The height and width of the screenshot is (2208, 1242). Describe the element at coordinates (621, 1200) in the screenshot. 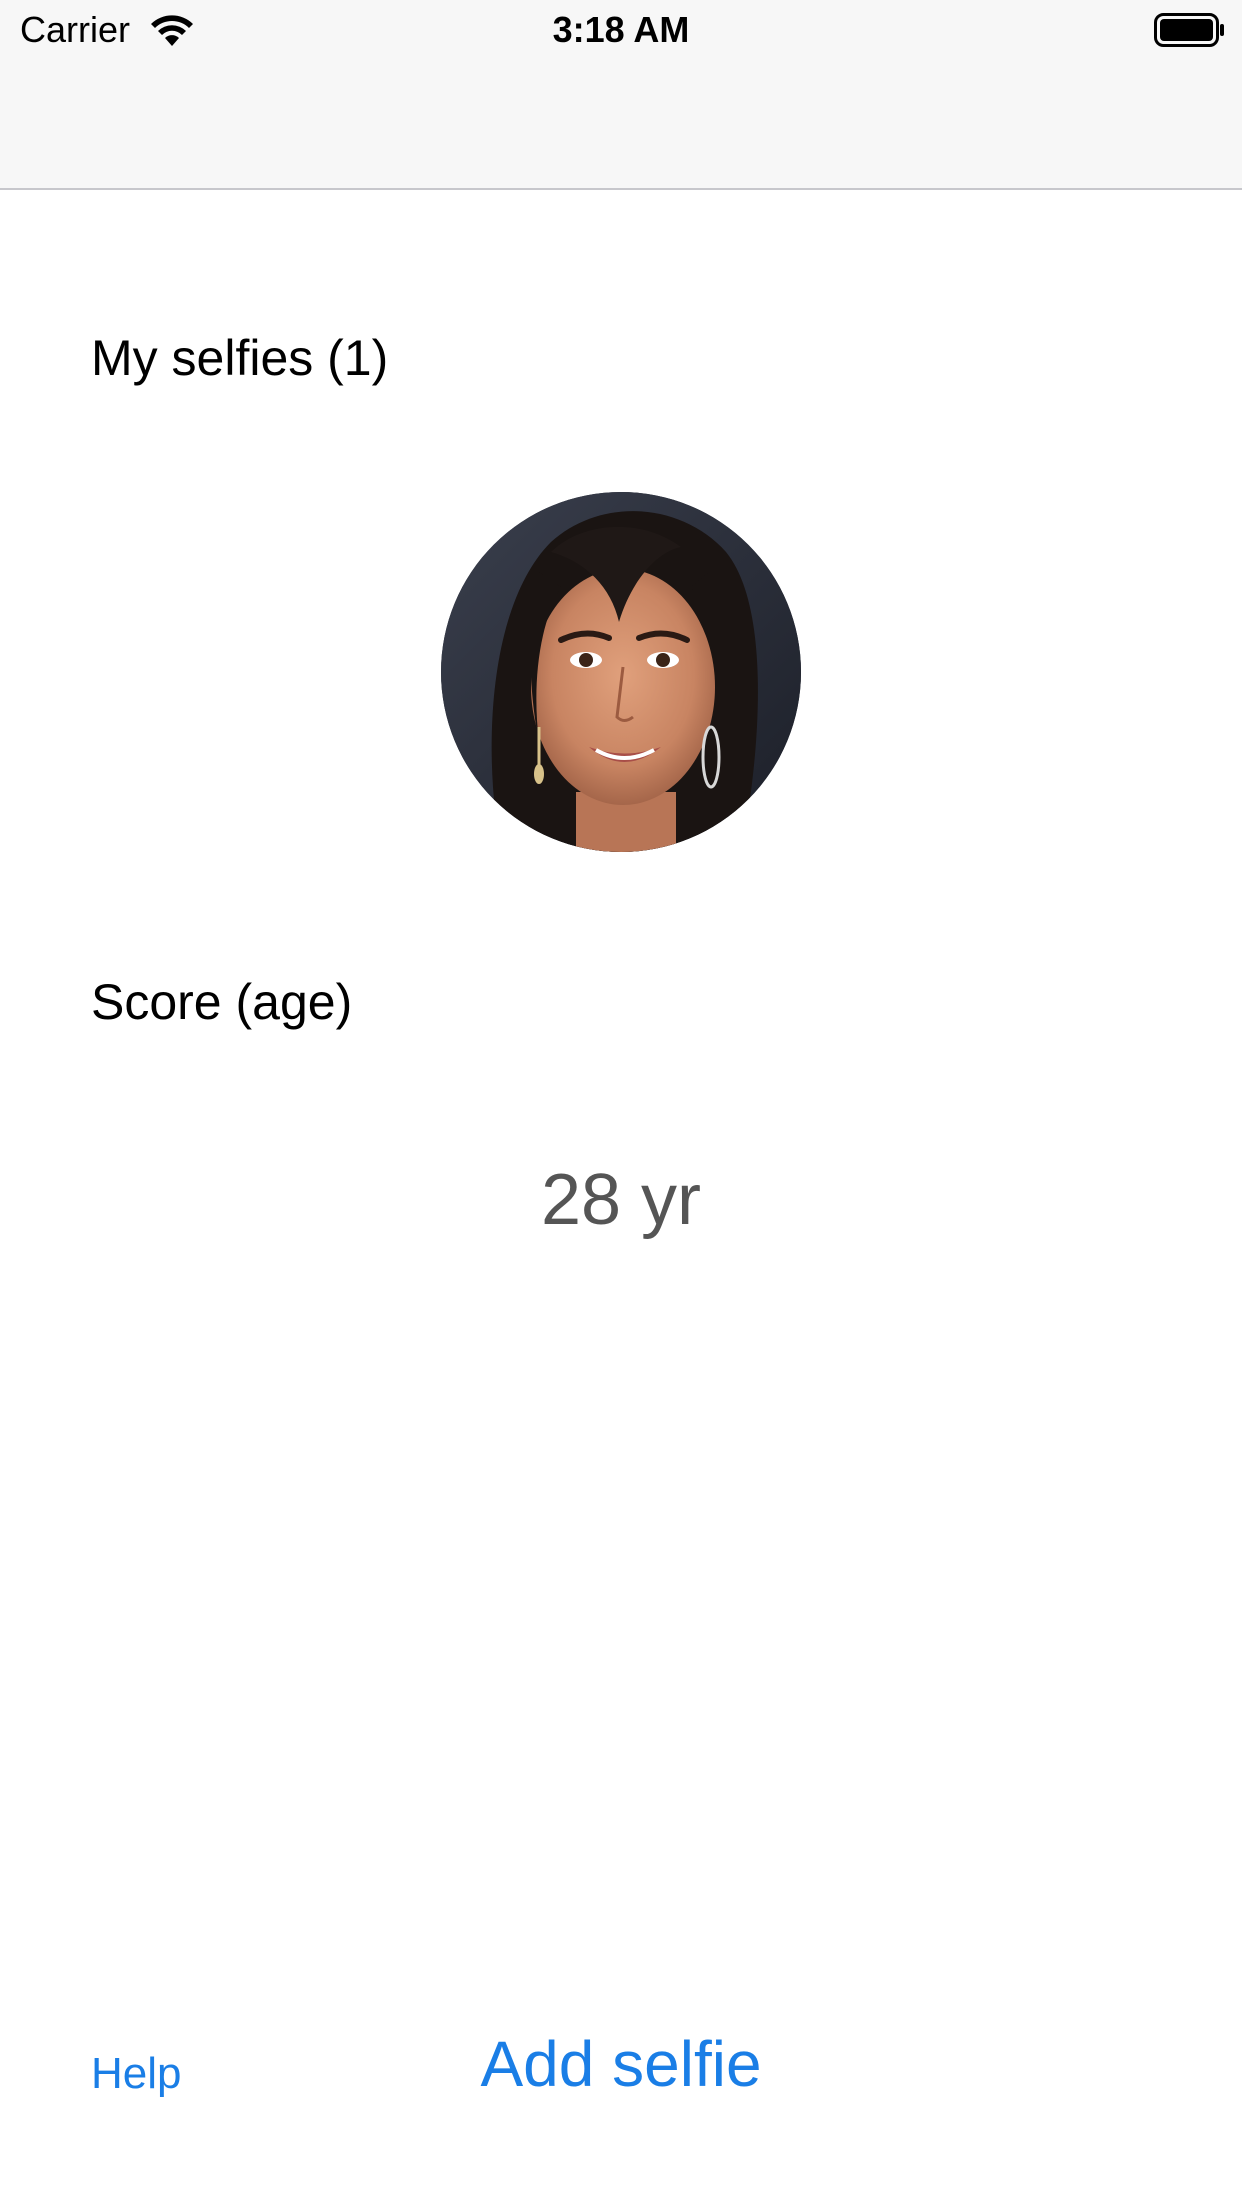

I see `score-value: 28 yr` at that location.